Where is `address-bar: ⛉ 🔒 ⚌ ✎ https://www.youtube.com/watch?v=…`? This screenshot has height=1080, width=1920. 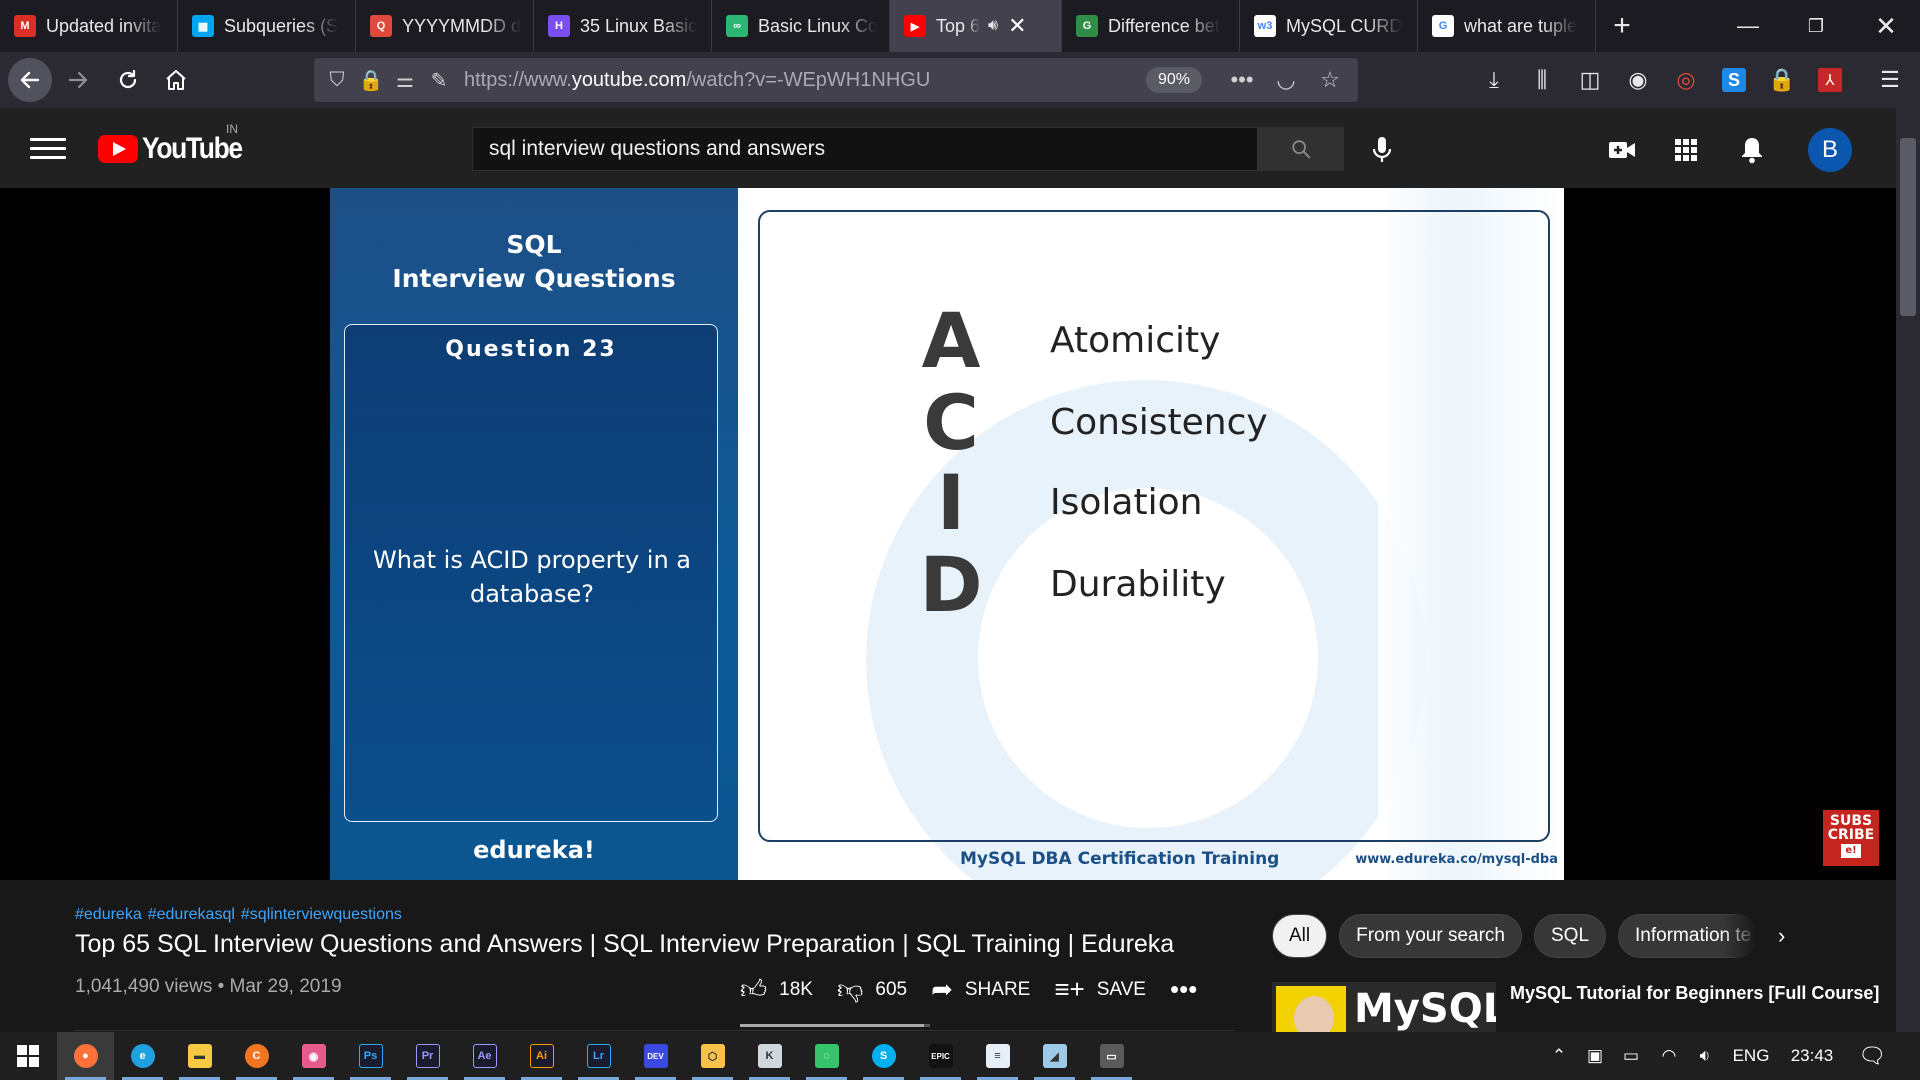 address-bar: ⛉ 🔒 ⚌ ✎ https://www.youtube.com/watch?v=… is located at coordinates (836, 80).